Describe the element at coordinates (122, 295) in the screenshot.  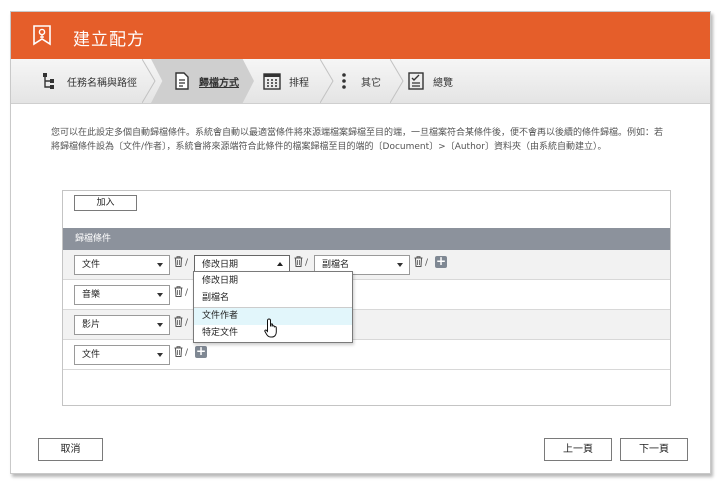
I see `type-select: 音樂` at that location.